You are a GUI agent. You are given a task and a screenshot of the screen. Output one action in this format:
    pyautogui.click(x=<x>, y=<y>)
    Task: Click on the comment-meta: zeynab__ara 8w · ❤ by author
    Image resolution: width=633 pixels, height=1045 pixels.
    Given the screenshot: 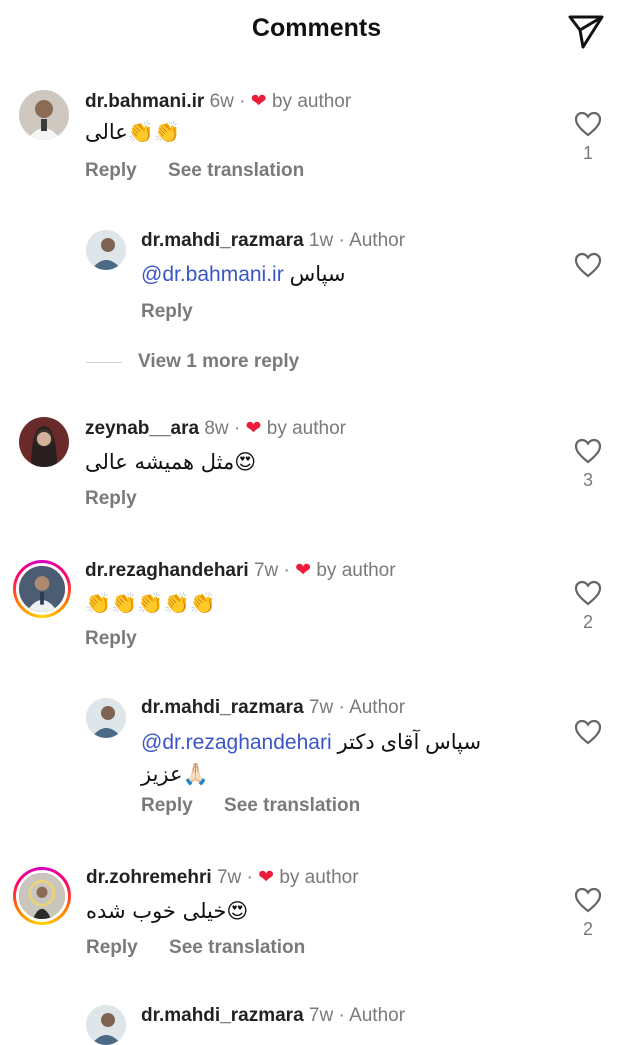 What is the action you would take?
    pyautogui.click(x=215, y=428)
    